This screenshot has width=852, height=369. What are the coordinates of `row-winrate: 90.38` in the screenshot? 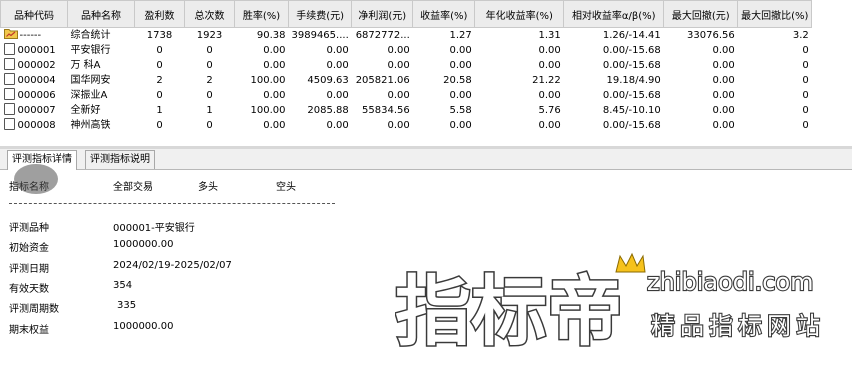 It's located at (271, 35).